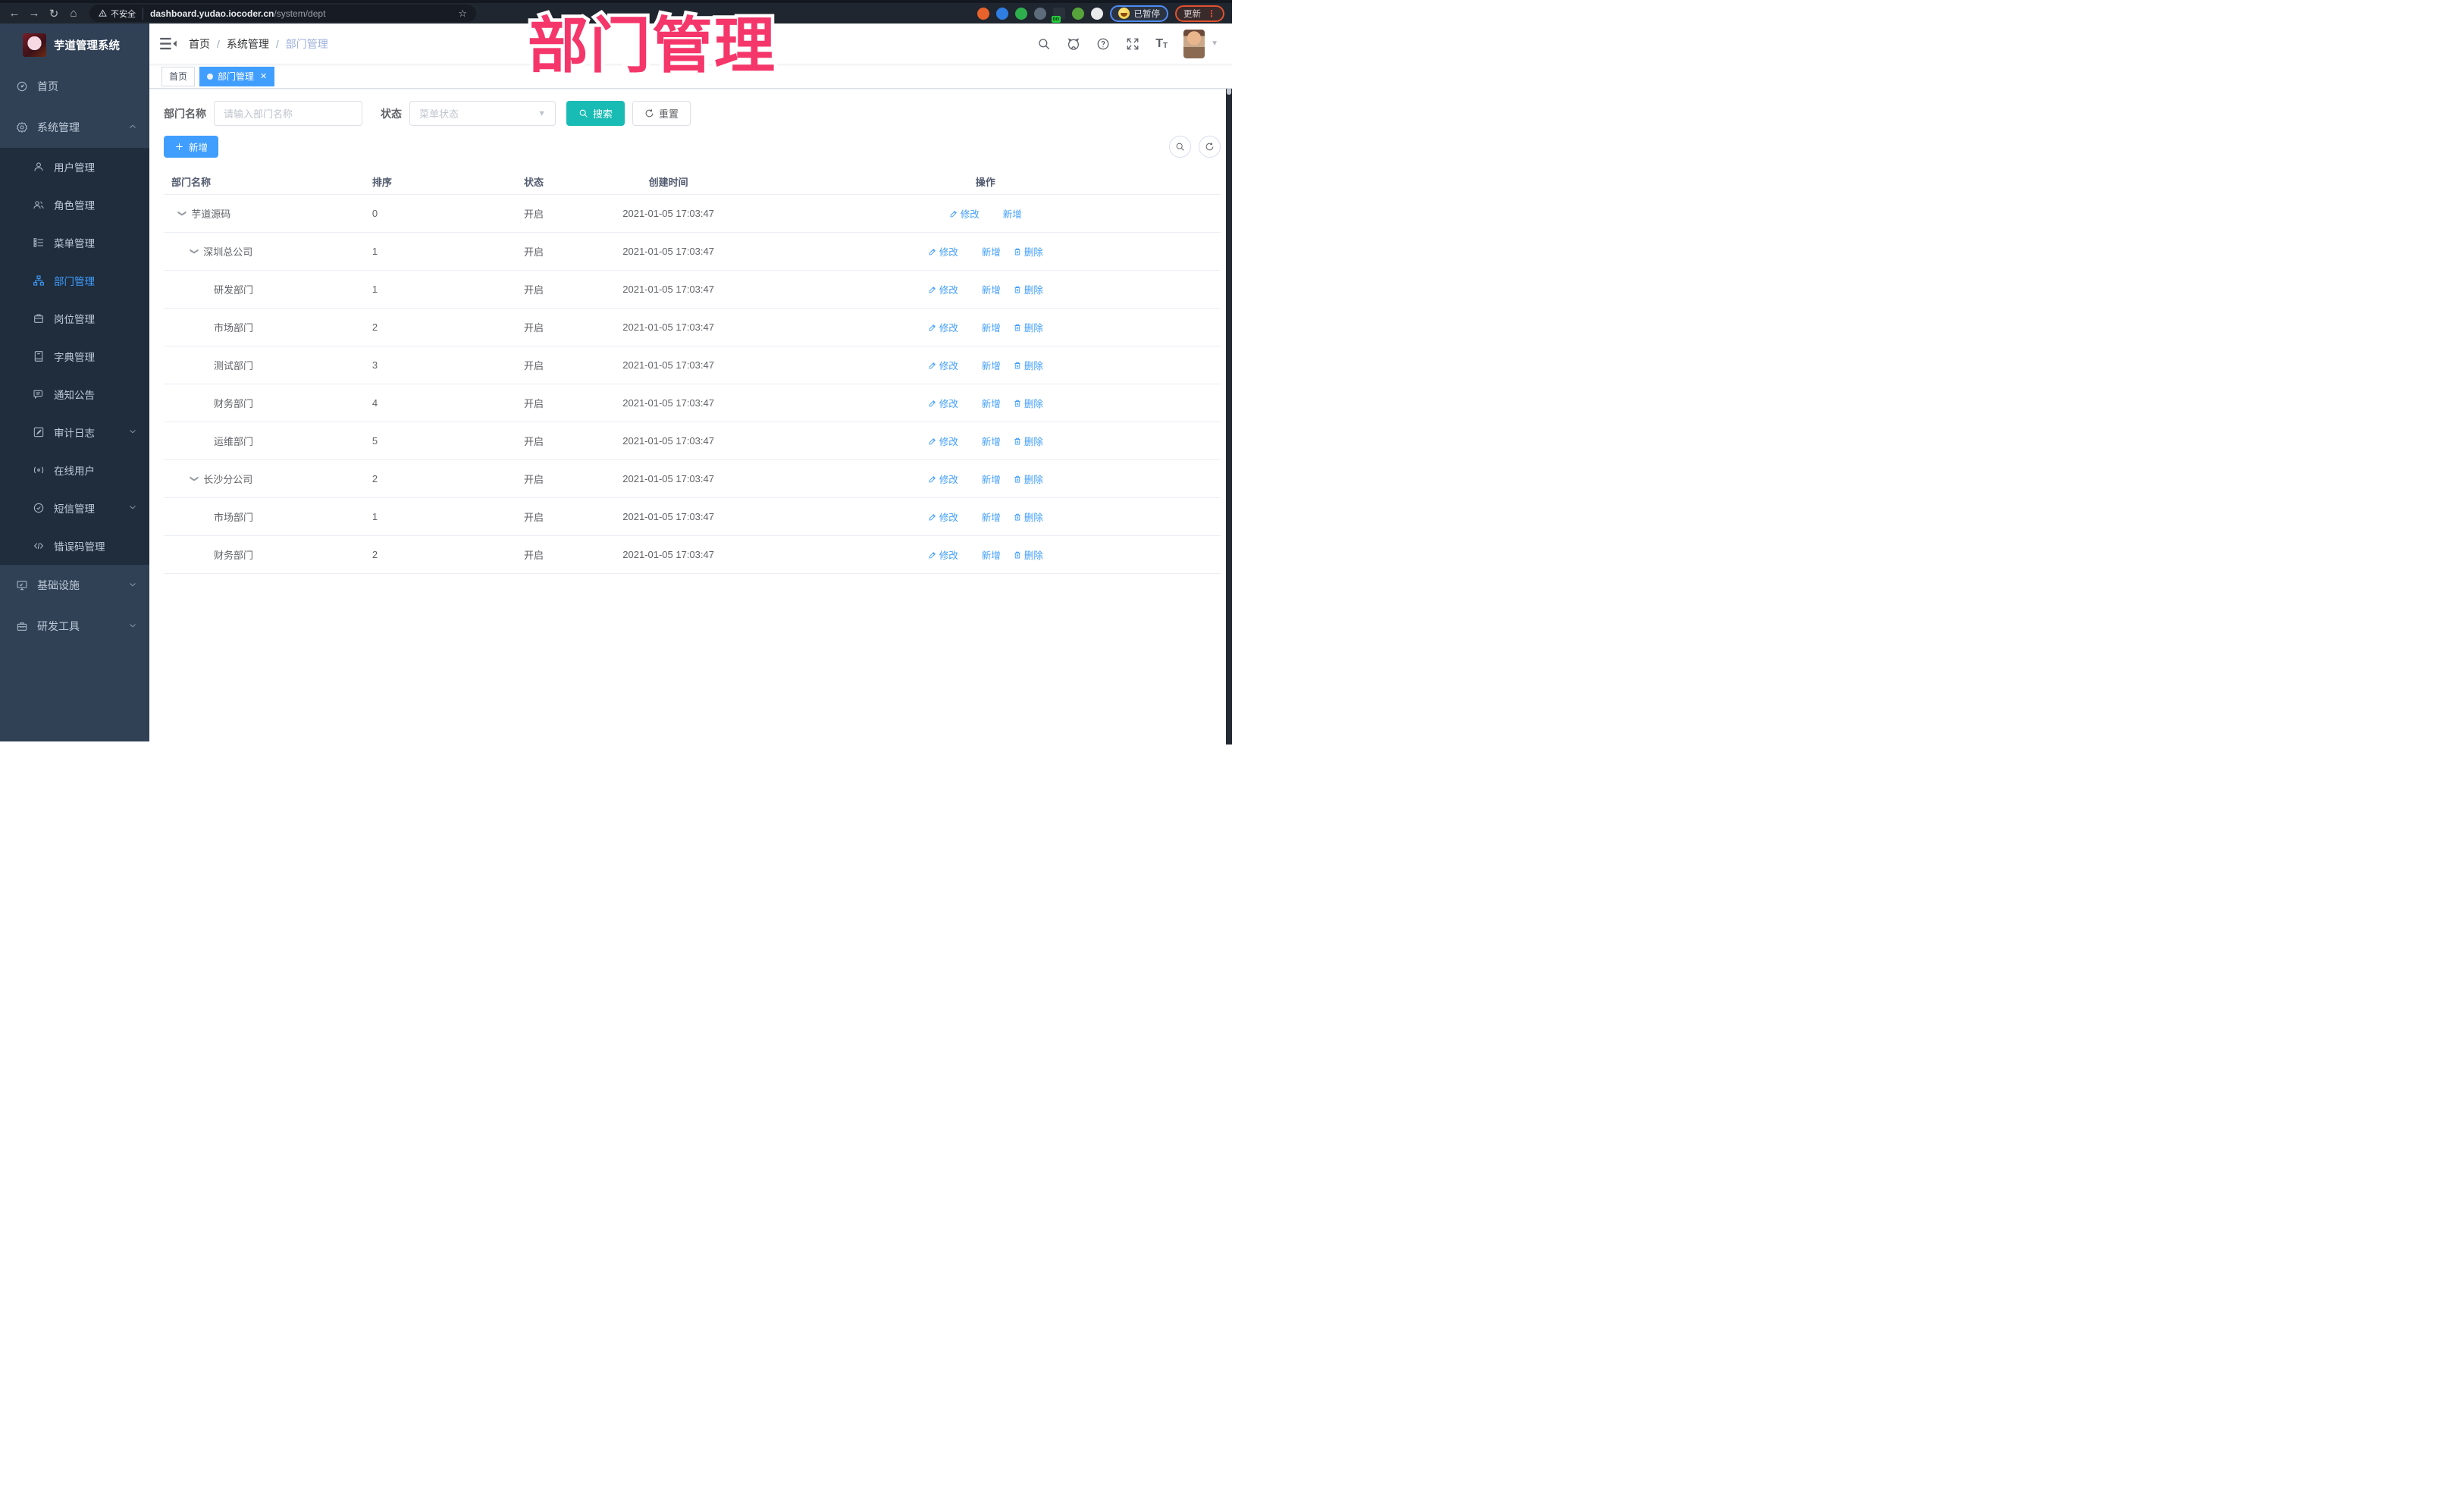  What do you see at coordinates (74, 470) in the screenshot?
I see `sidebar-item-online-user: 在线用户` at bounding box center [74, 470].